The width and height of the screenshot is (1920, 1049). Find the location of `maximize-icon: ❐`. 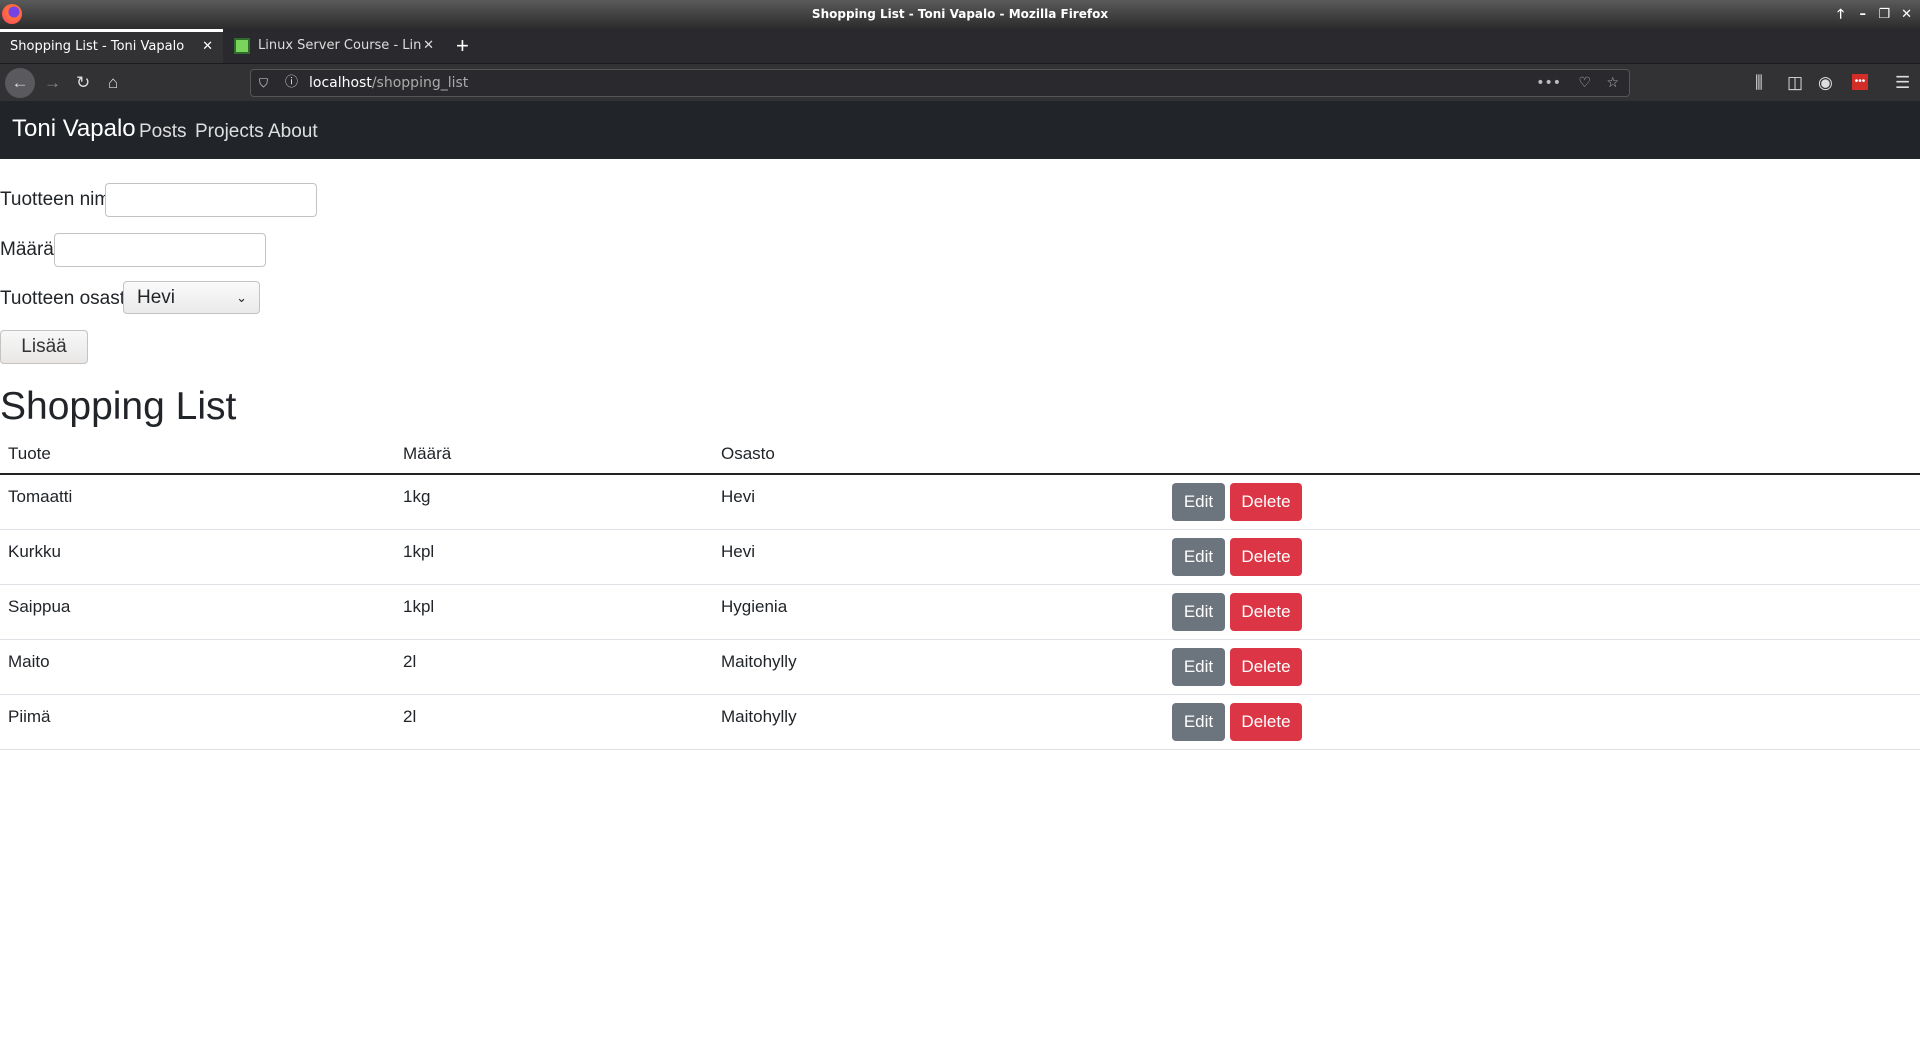

maximize-icon: ❐ is located at coordinates (1884, 14).